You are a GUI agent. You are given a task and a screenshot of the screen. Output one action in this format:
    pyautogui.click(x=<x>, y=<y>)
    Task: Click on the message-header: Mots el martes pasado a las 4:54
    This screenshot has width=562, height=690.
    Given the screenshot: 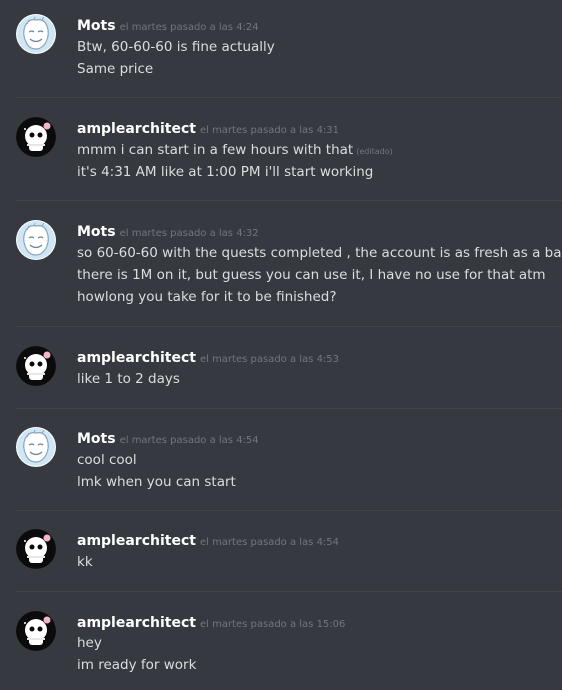 What is the action you would take?
    pyautogui.click(x=168, y=438)
    